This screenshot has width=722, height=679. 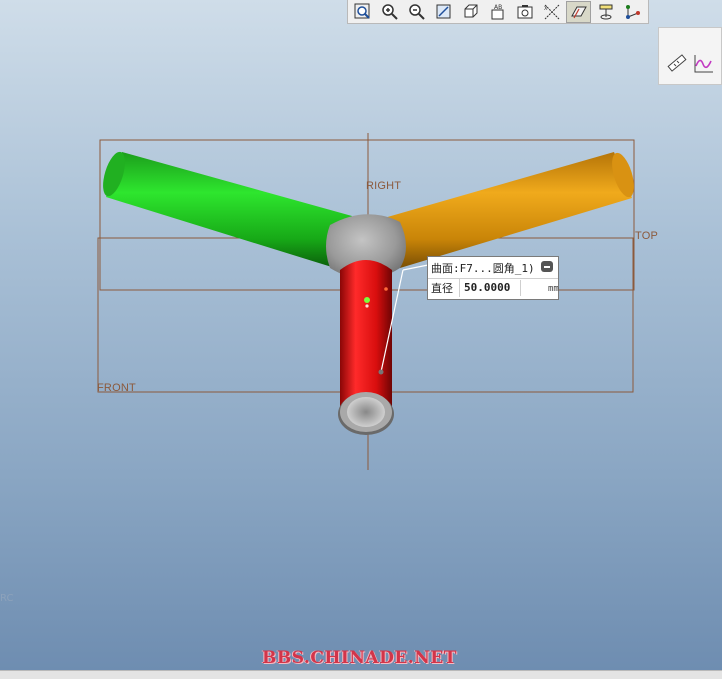 I want to click on front-plane-label: FRONT, so click(x=116, y=388).